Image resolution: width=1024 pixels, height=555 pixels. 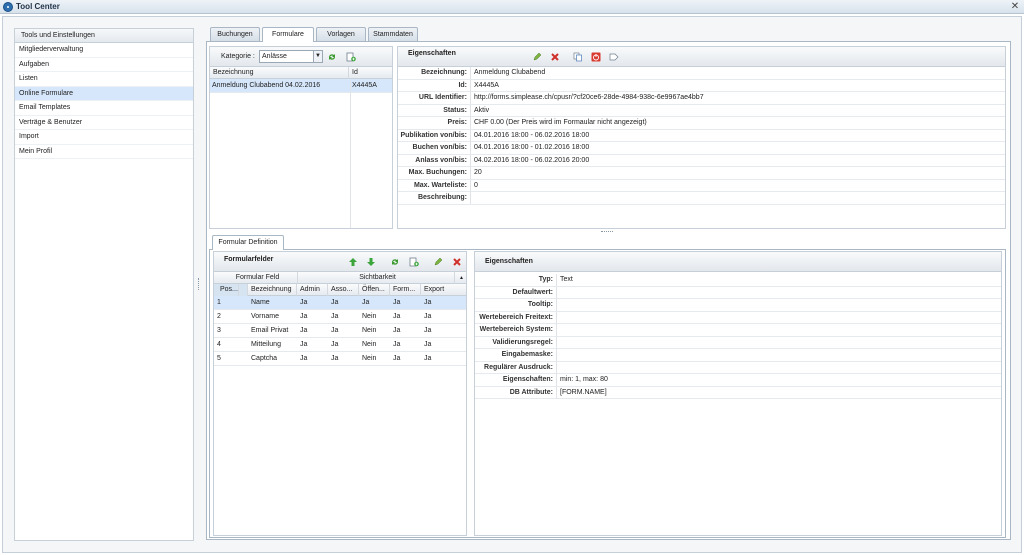 I want to click on column-admin: Admin, so click(x=312, y=290).